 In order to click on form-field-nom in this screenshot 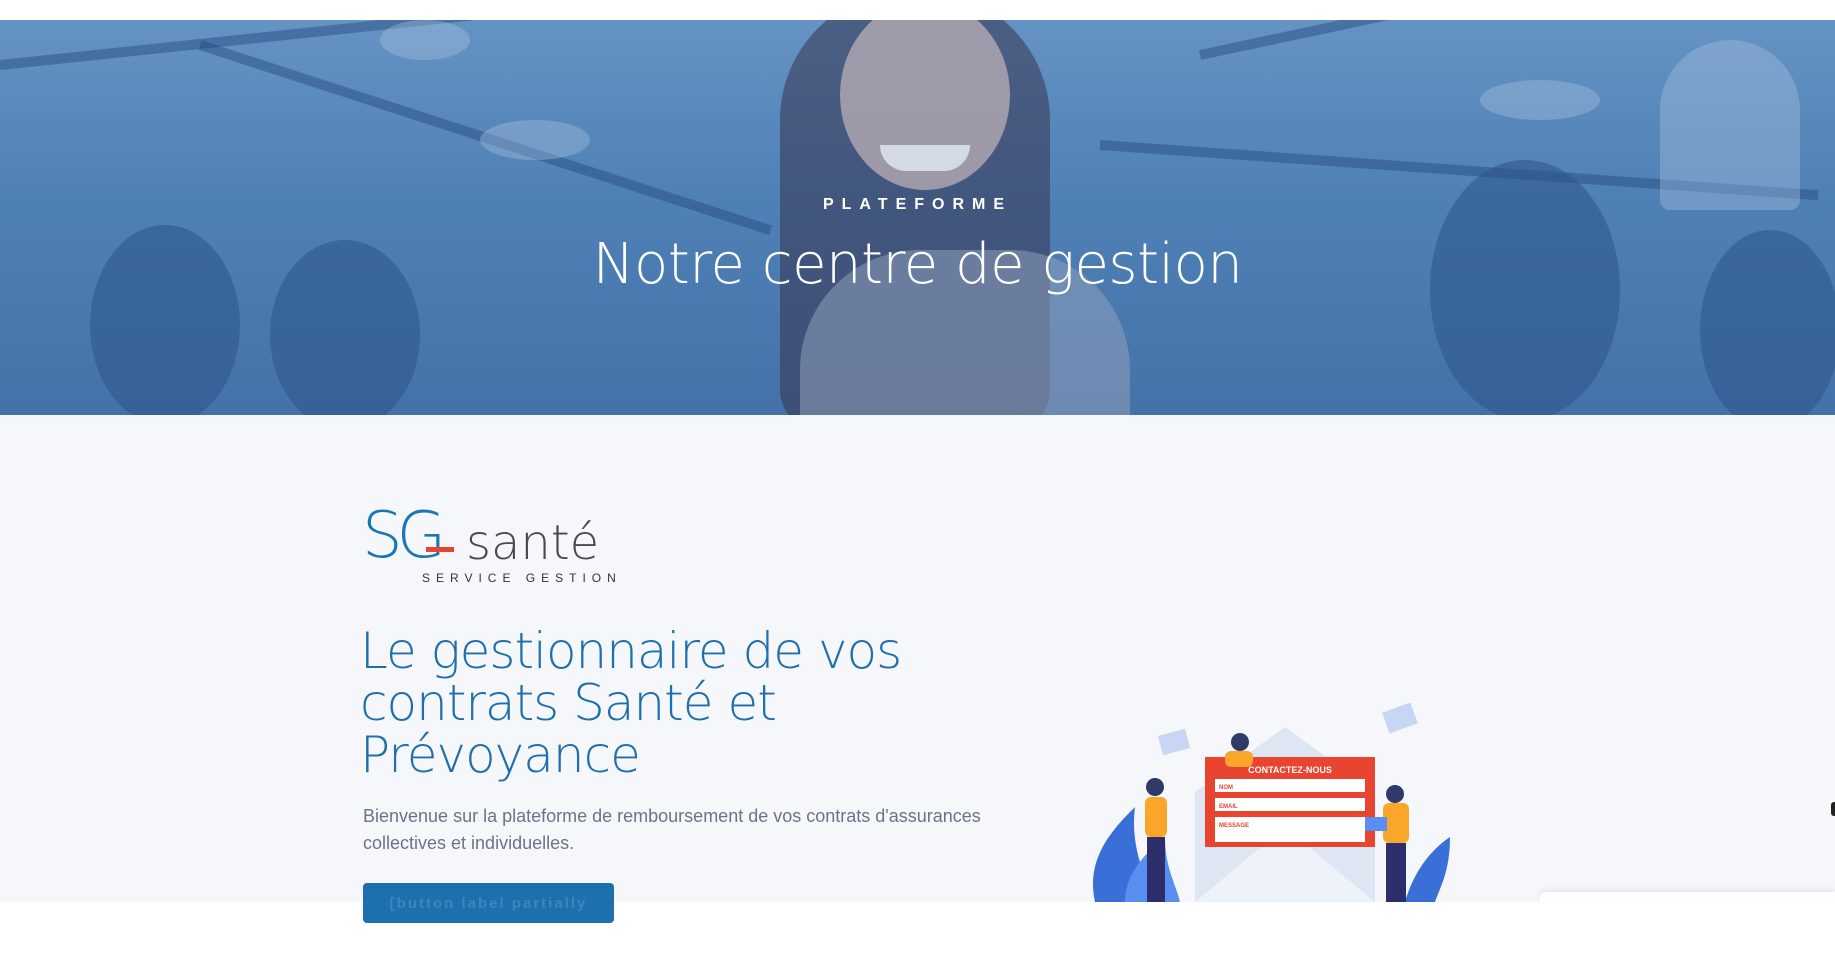, I will do `click(1290, 785)`.